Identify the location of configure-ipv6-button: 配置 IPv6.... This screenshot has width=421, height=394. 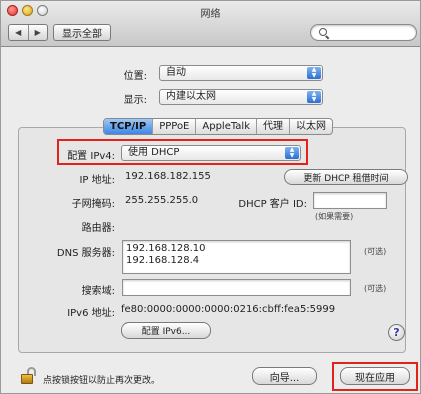
(166, 330).